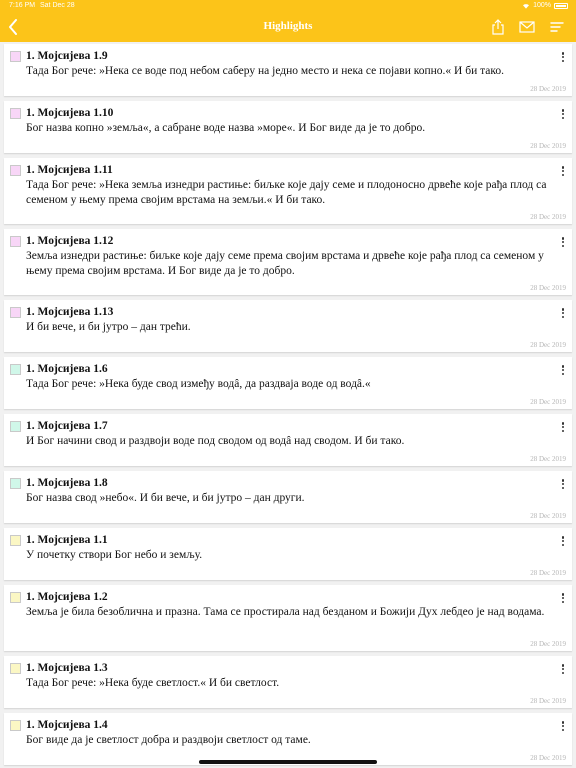 This screenshot has height=768, width=576. What do you see at coordinates (67, 426) in the screenshot?
I see `verse-reference: 1. Мојсијева 1.7` at bounding box center [67, 426].